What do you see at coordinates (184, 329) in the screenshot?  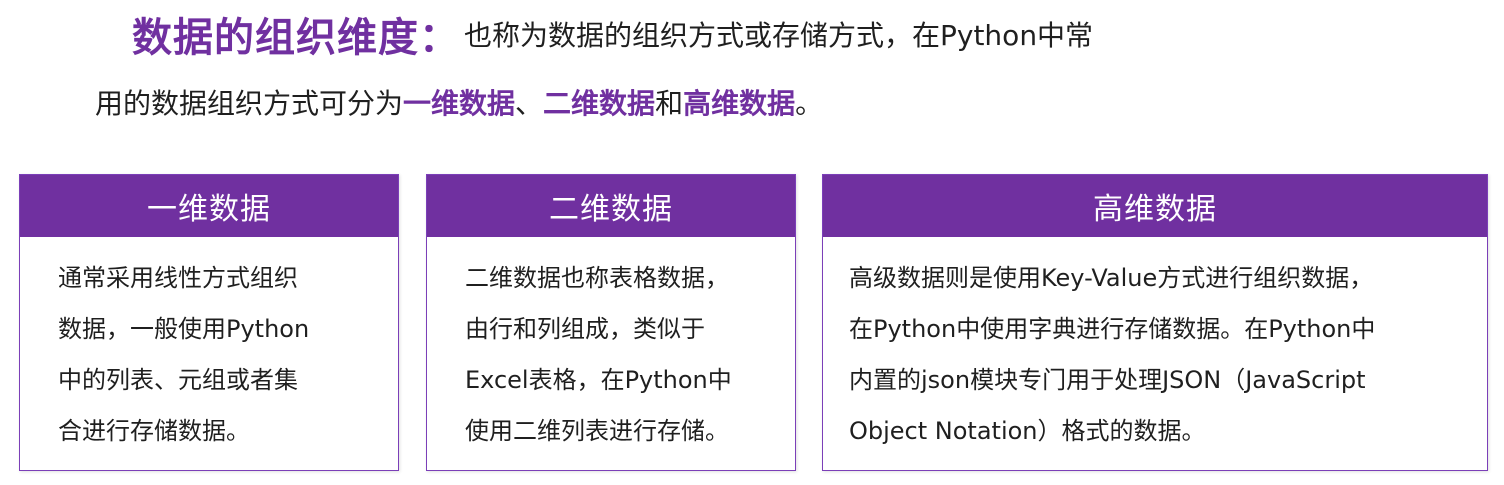 I see `card-text-line: 数据，一般使用Python` at bounding box center [184, 329].